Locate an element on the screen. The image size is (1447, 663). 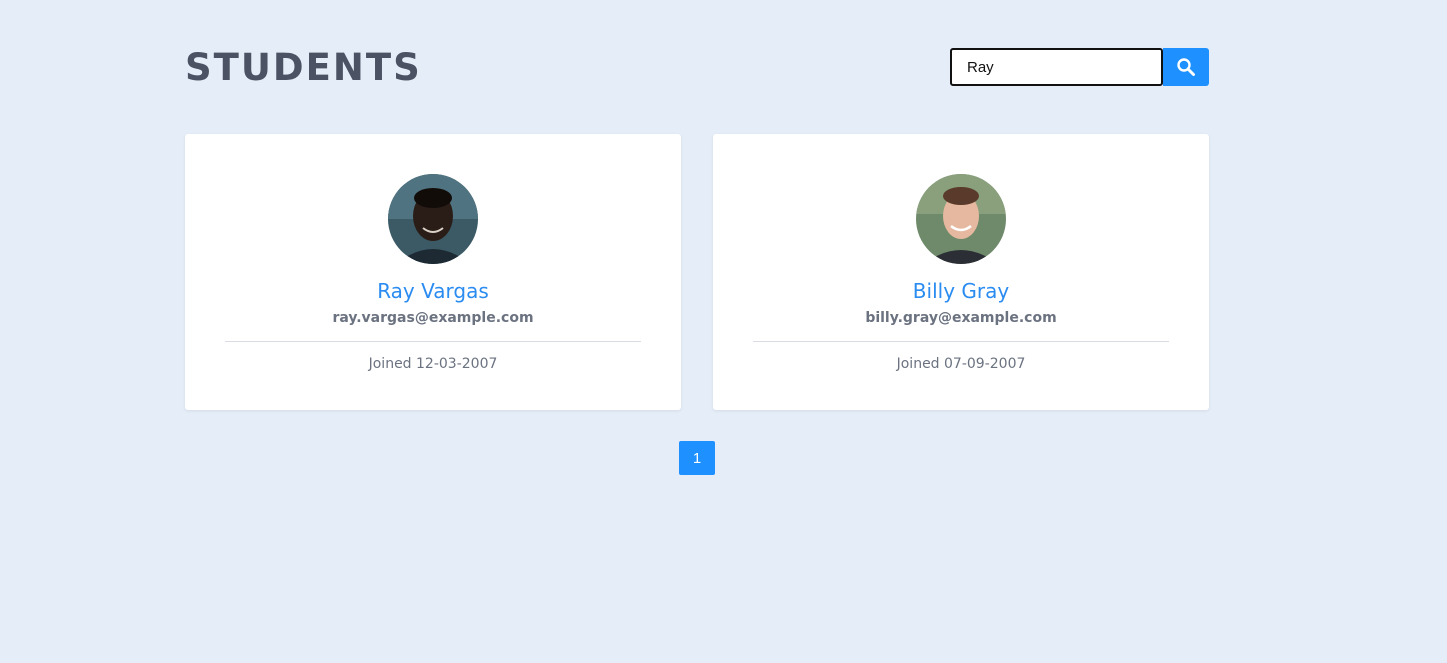
search-icon is located at coordinates (1186, 67).